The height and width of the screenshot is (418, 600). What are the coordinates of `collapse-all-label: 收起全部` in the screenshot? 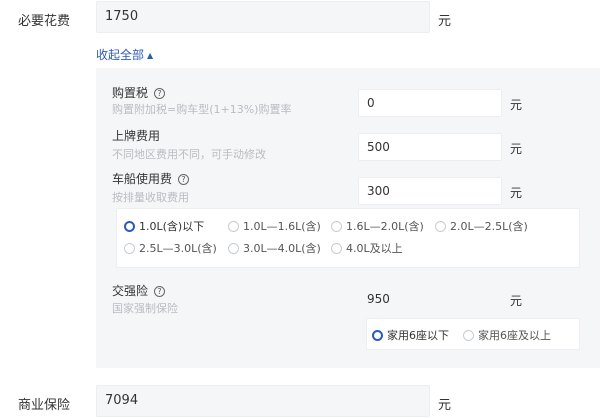 It's located at (120, 55).